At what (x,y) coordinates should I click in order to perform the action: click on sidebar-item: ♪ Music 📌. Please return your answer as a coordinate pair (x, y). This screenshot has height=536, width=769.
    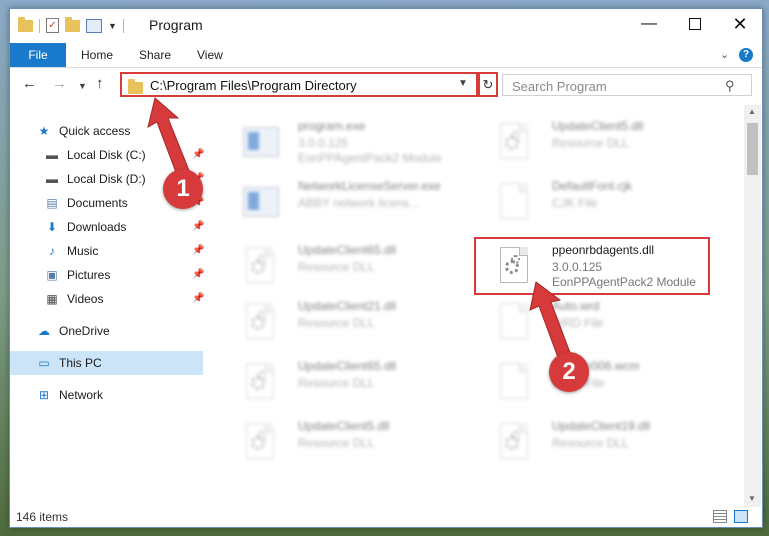
    Looking at the image, I should click on (107, 251).